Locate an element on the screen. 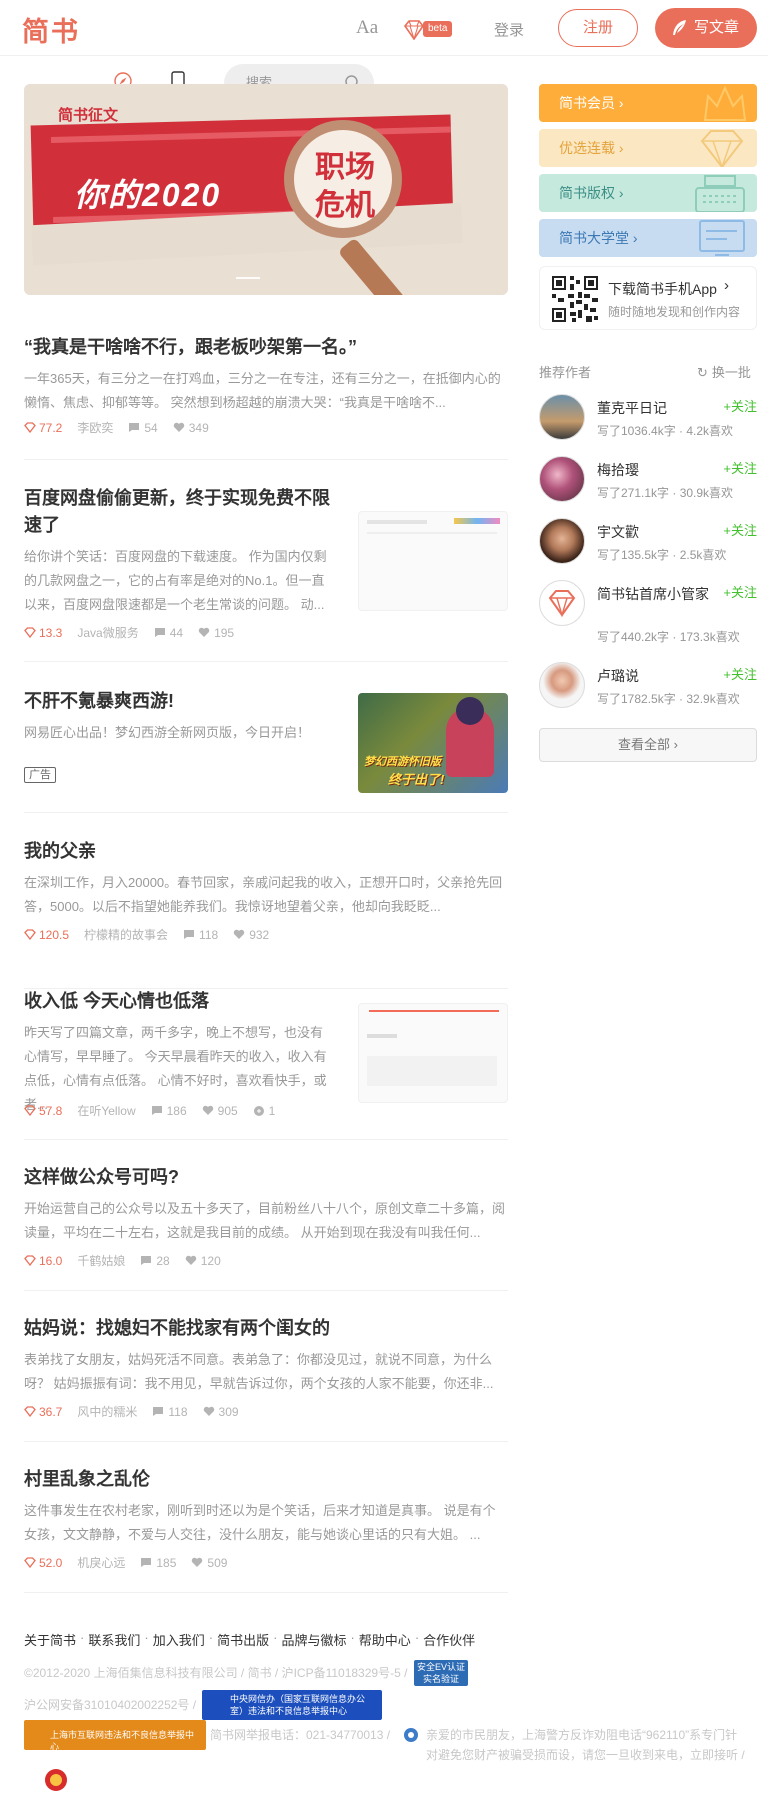 The height and width of the screenshot is (1799, 768). reward-value: 1 is located at coordinates (272, 1110).